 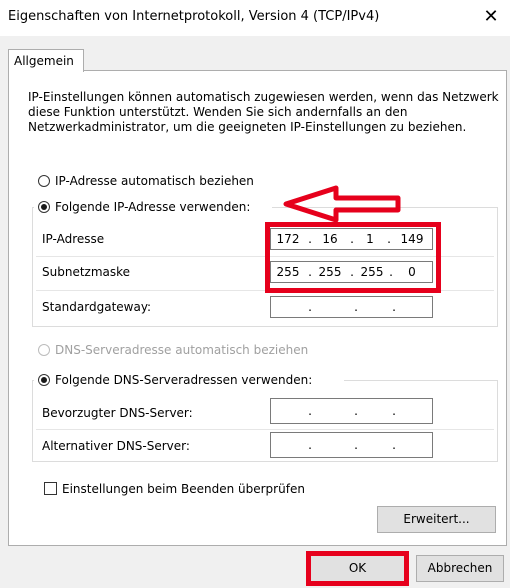 I want to click on dns-auto-radio, so click(x=44, y=350).